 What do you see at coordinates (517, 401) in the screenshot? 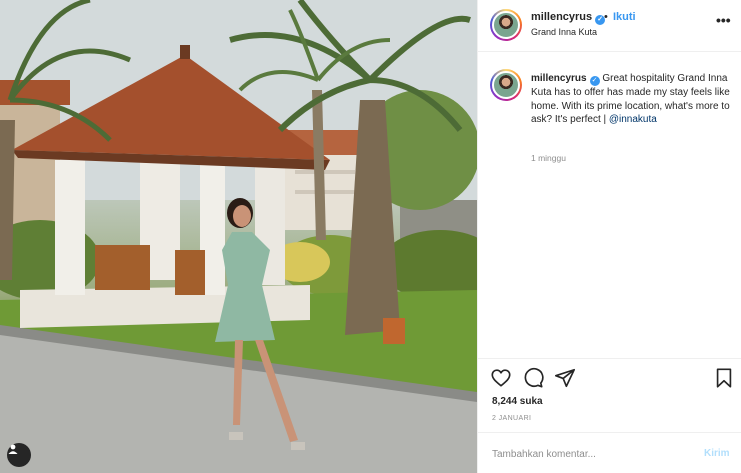
I see `like-count: 8,244 suka` at bounding box center [517, 401].